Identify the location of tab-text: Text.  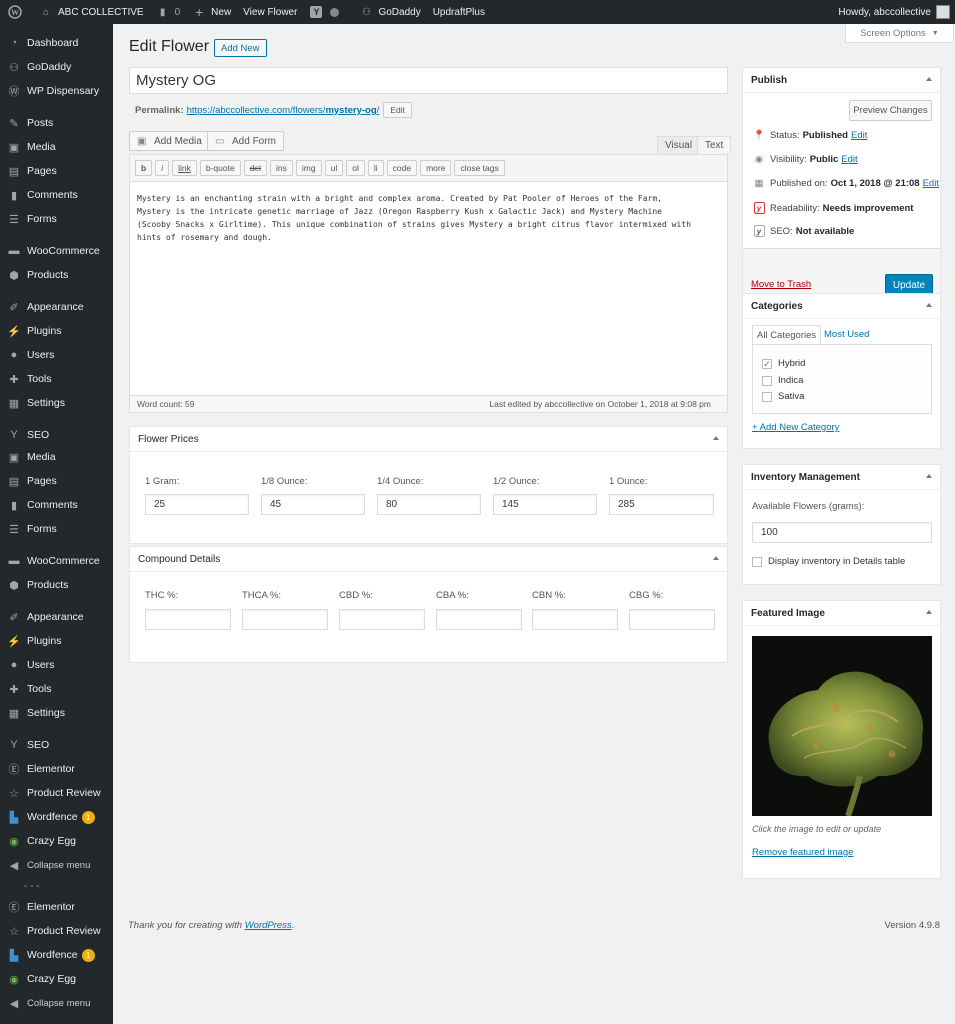
(714, 145).